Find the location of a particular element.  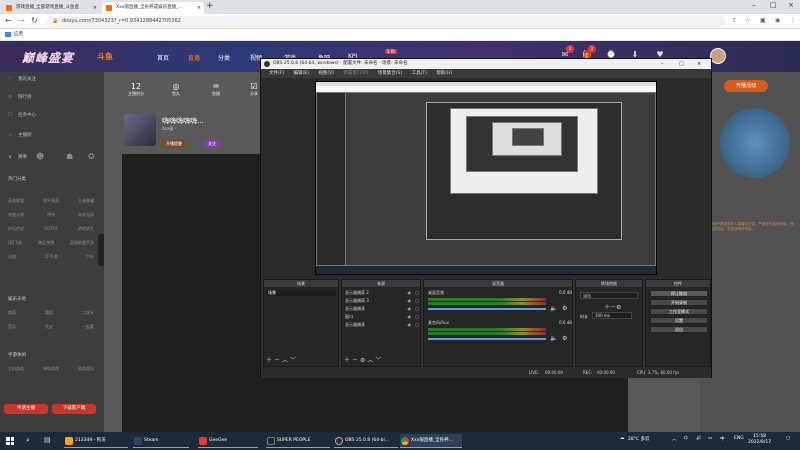

promo-button: 开播活动 is located at coordinates (746, 86).